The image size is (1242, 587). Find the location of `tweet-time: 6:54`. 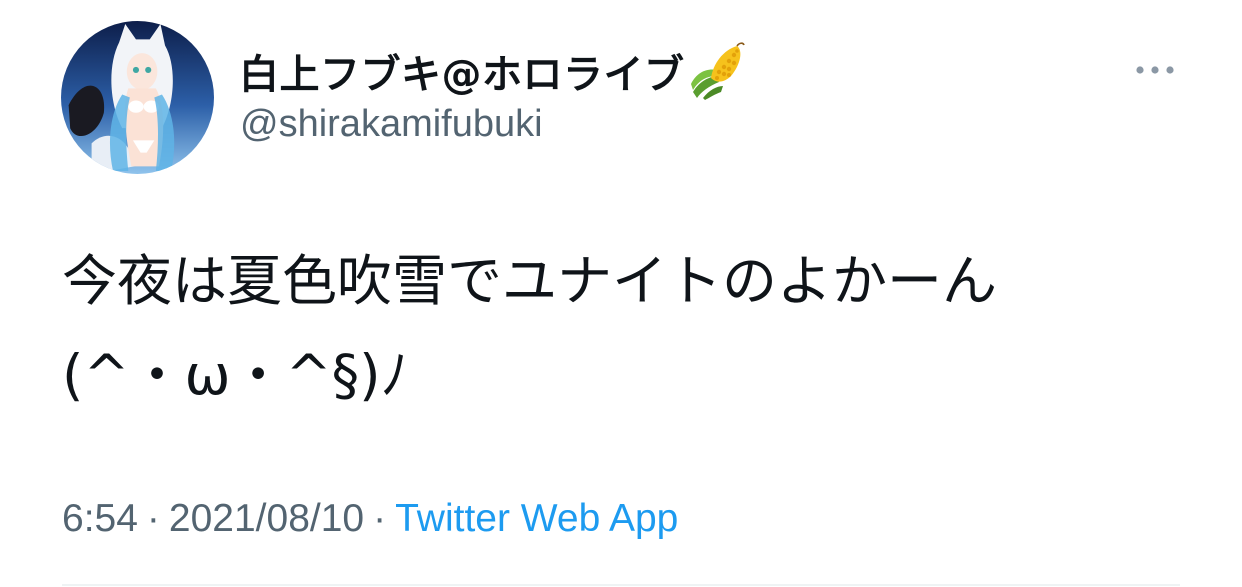

tweet-time: 6:54 is located at coordinates (100, 518).